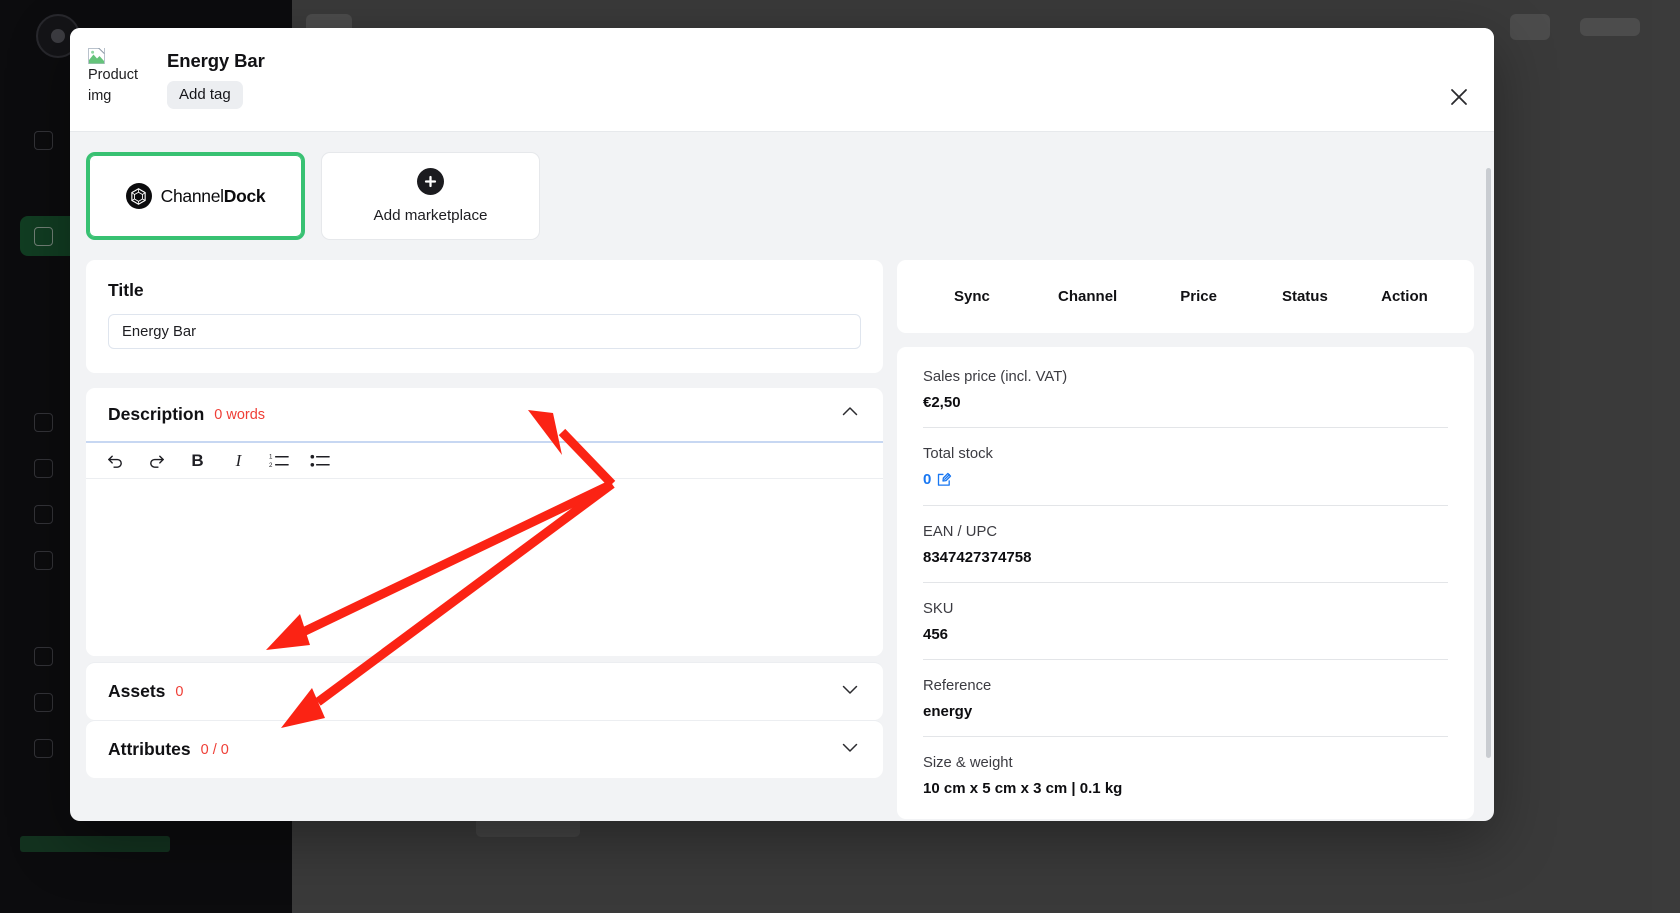 This screenshot has height=913, width=1680. I want to click on channeldock-logo: ChannelDock, so click(195, 196).